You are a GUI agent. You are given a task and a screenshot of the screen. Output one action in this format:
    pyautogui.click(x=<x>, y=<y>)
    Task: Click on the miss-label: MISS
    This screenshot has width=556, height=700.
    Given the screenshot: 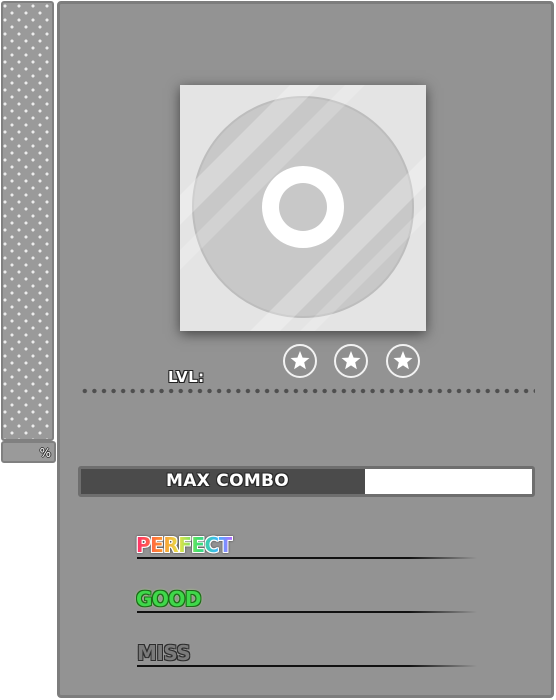 What is the action you would take?
    pyautogui.click(x=164, y=653)
    